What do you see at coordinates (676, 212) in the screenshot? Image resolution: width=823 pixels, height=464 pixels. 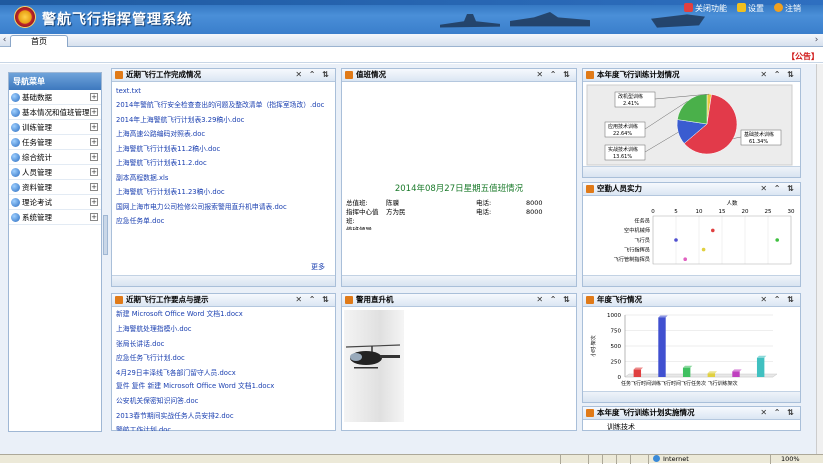 I see `x-tick-label: 5` at bounding box center [676, 212].